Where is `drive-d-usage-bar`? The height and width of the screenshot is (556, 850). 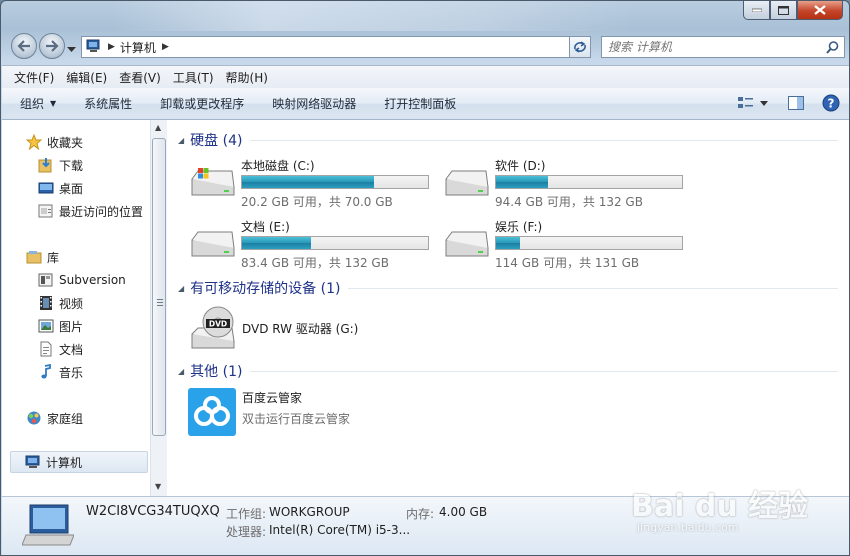
drive-d-usage-bar is located at coordinates (589, 182).